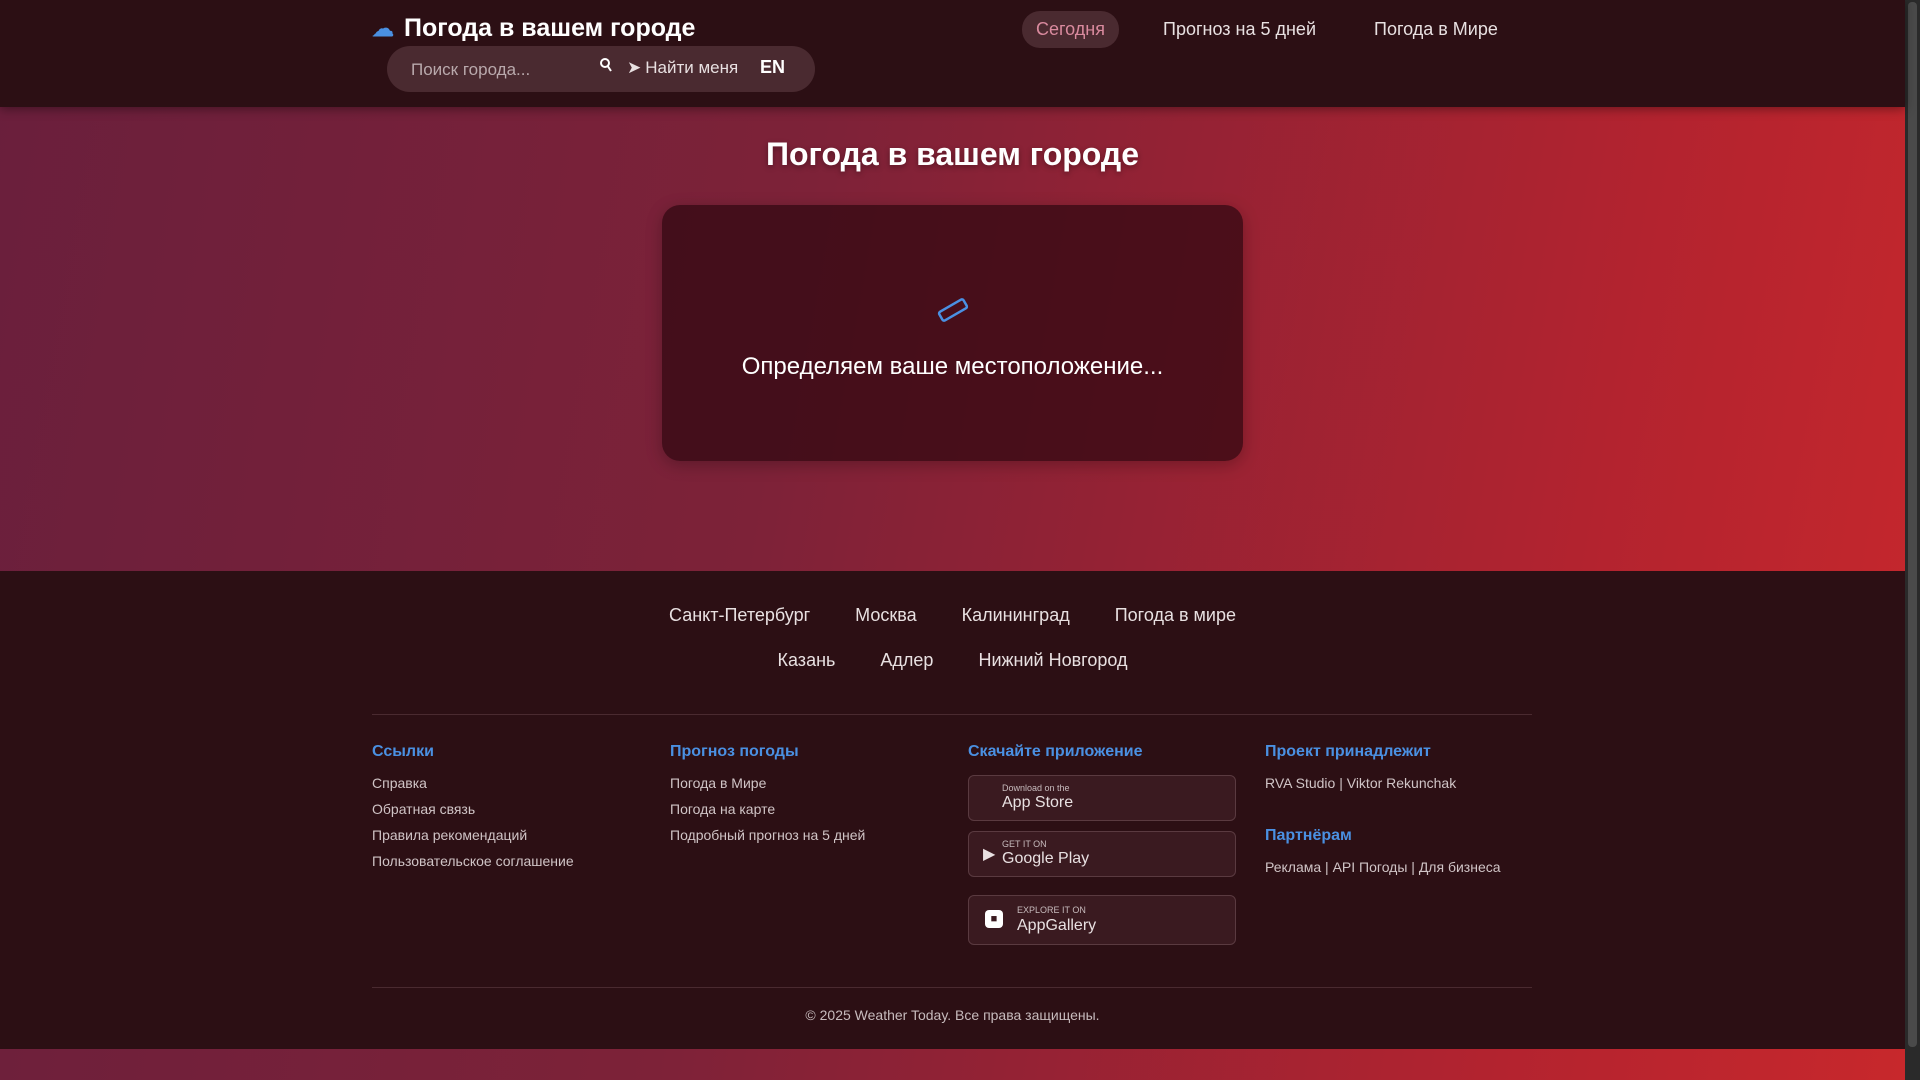 The height and width of the screenshot is (1080, 1920). I want to click on link-detailed-forecast: Подробный прогноз на 5 дней, so click(805, 835).